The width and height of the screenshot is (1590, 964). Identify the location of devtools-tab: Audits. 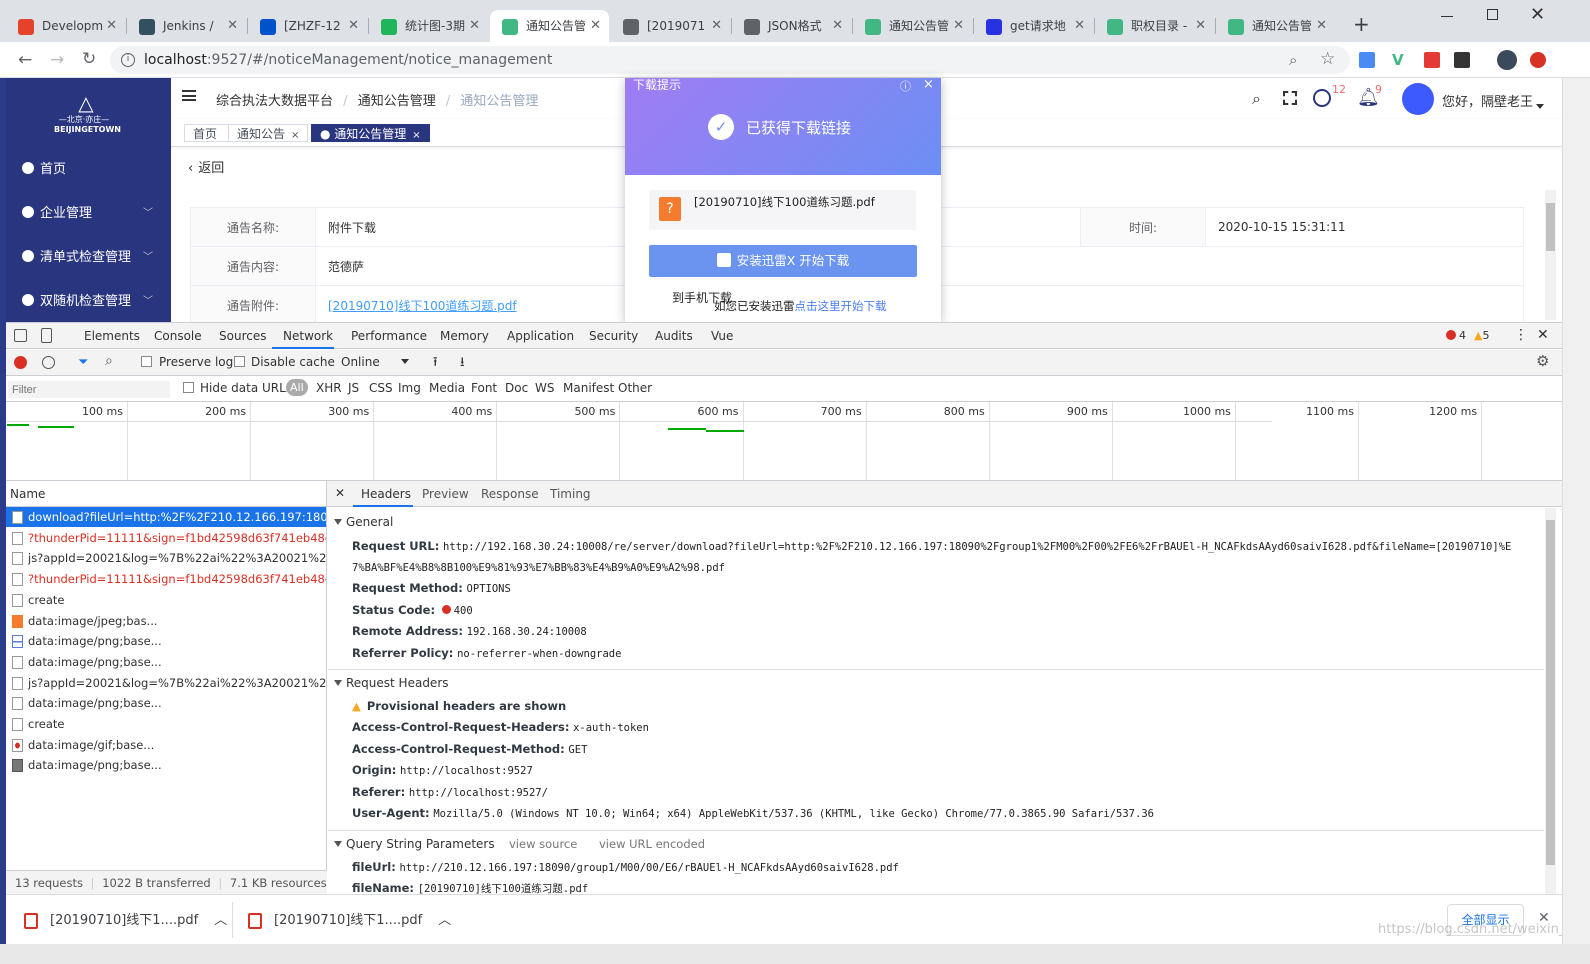
(674, 336).